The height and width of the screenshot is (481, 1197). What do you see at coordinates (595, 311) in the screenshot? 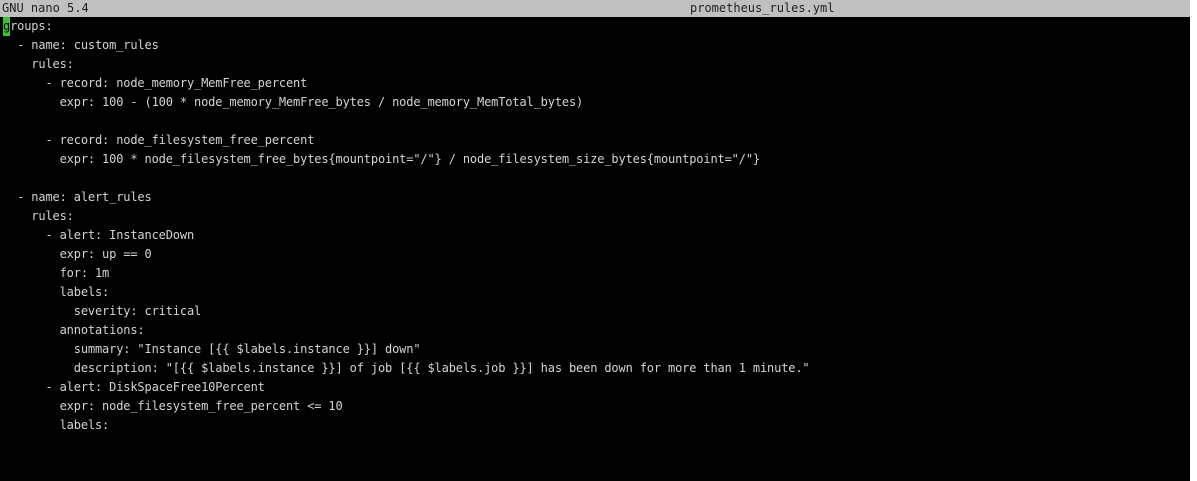
I see `editor-line: severity: critical` at bounding box center [595, 311].